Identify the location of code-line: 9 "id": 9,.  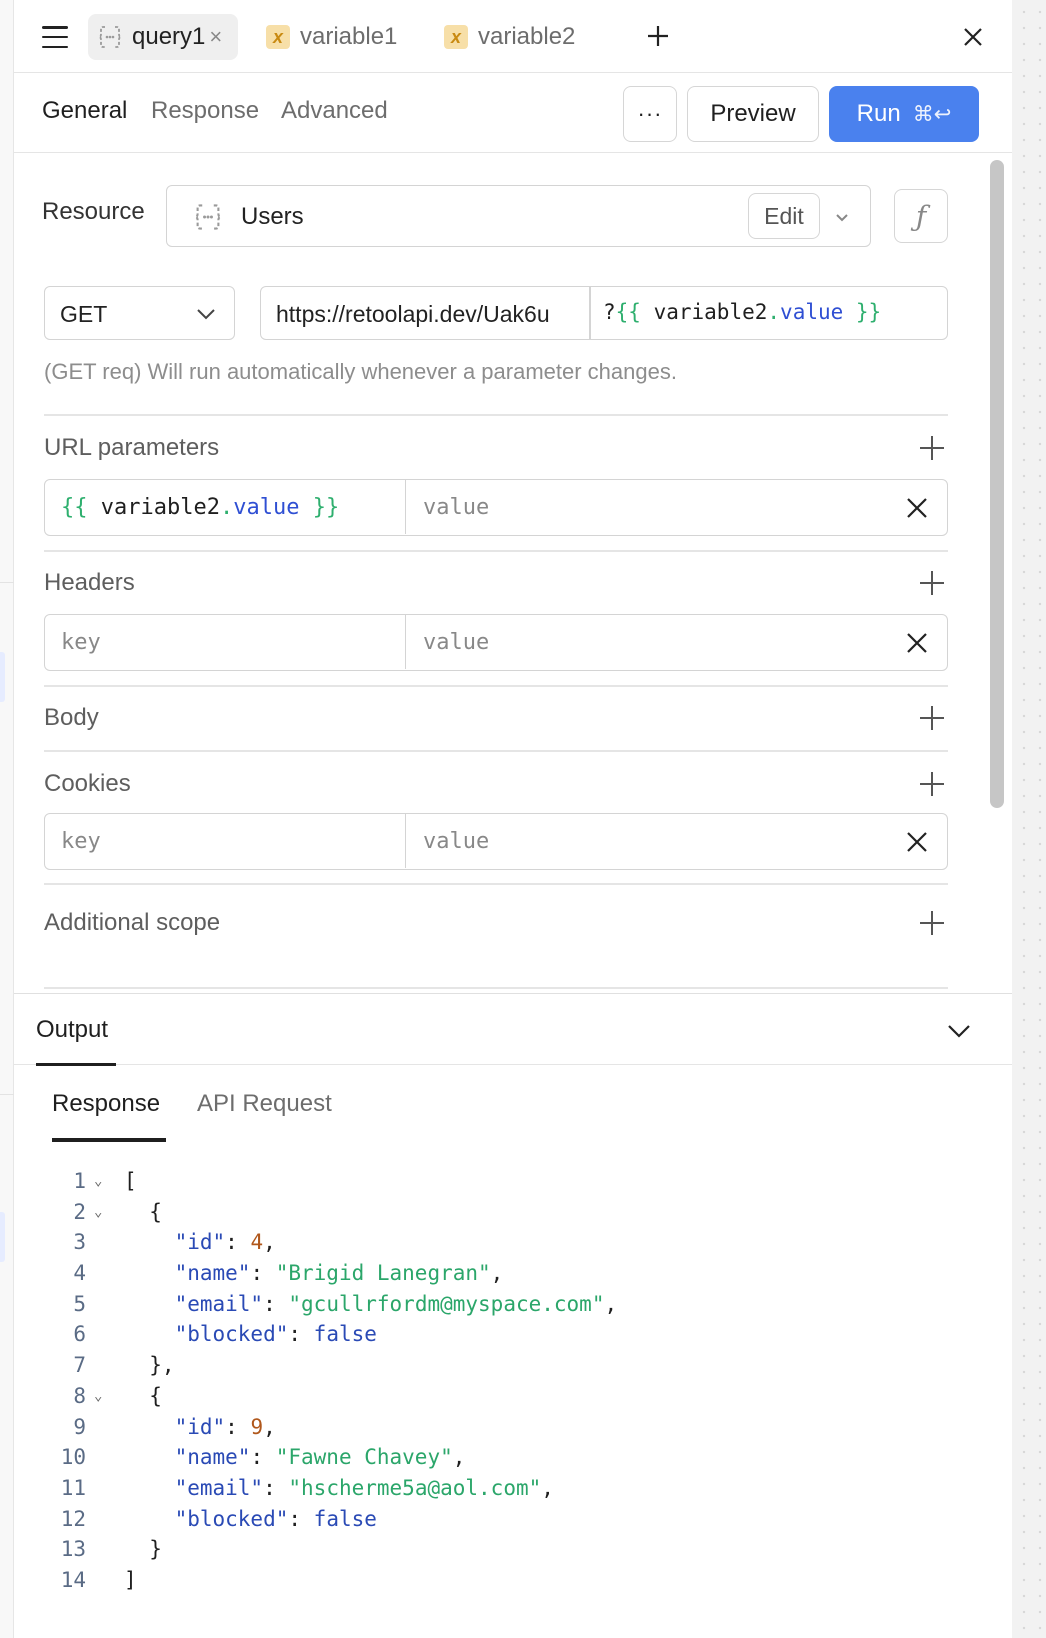
(504, 1427).